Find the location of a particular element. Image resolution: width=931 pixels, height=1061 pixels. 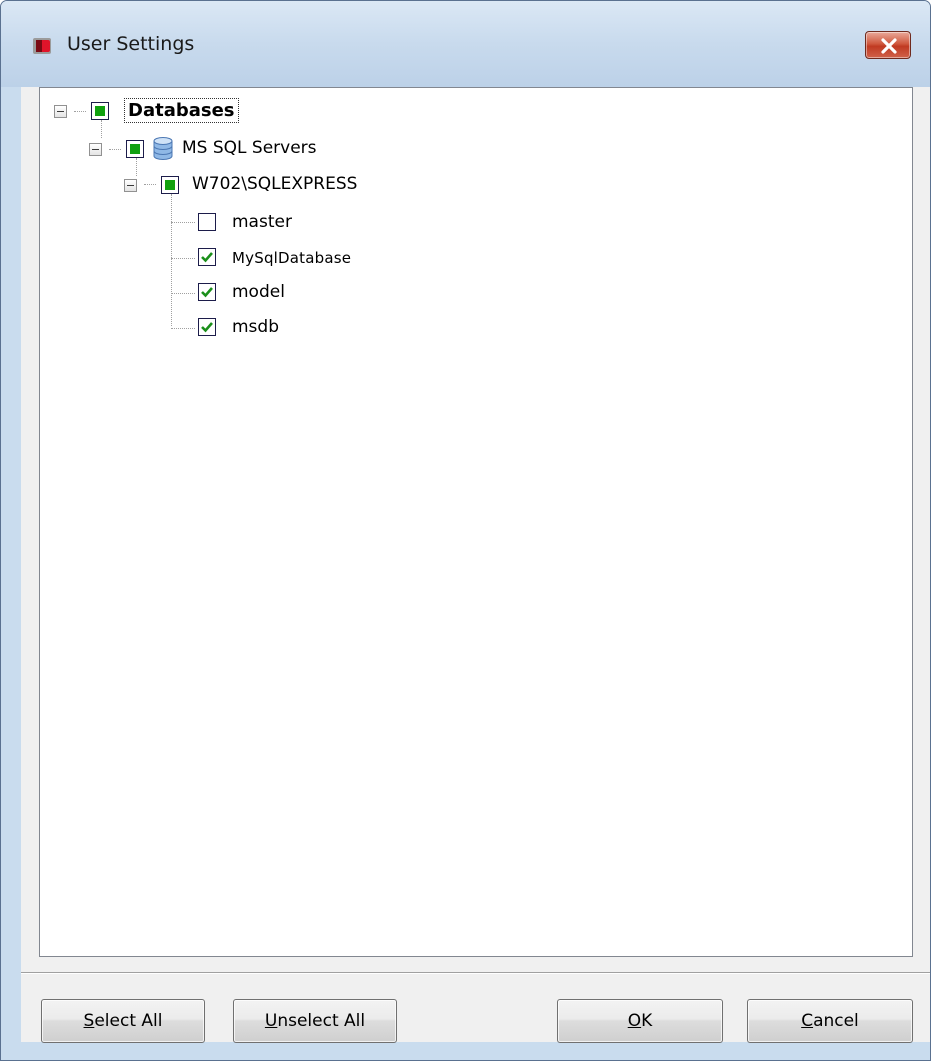

tree-node-databases: Databases is located at coordinates (190, 111).